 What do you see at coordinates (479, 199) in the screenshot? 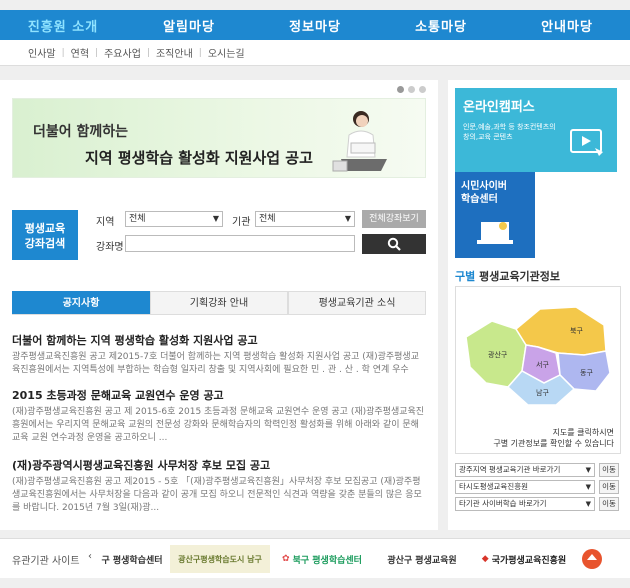
I see `cyber-title-line2: 학습센터` at bounding box center [479, 199].